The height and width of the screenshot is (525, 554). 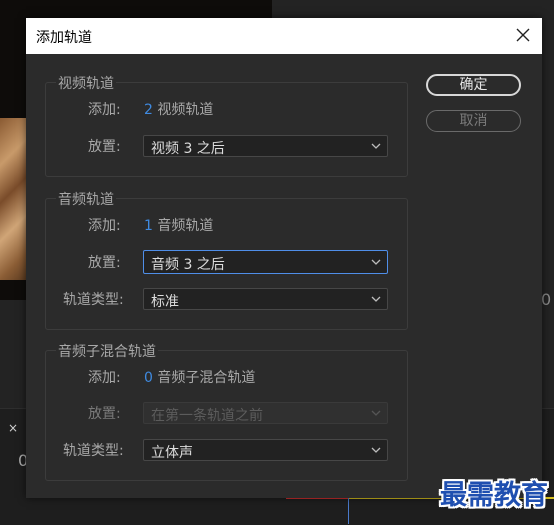 I want to click on video-frame-thumbnail, so click(x=14, y=199).